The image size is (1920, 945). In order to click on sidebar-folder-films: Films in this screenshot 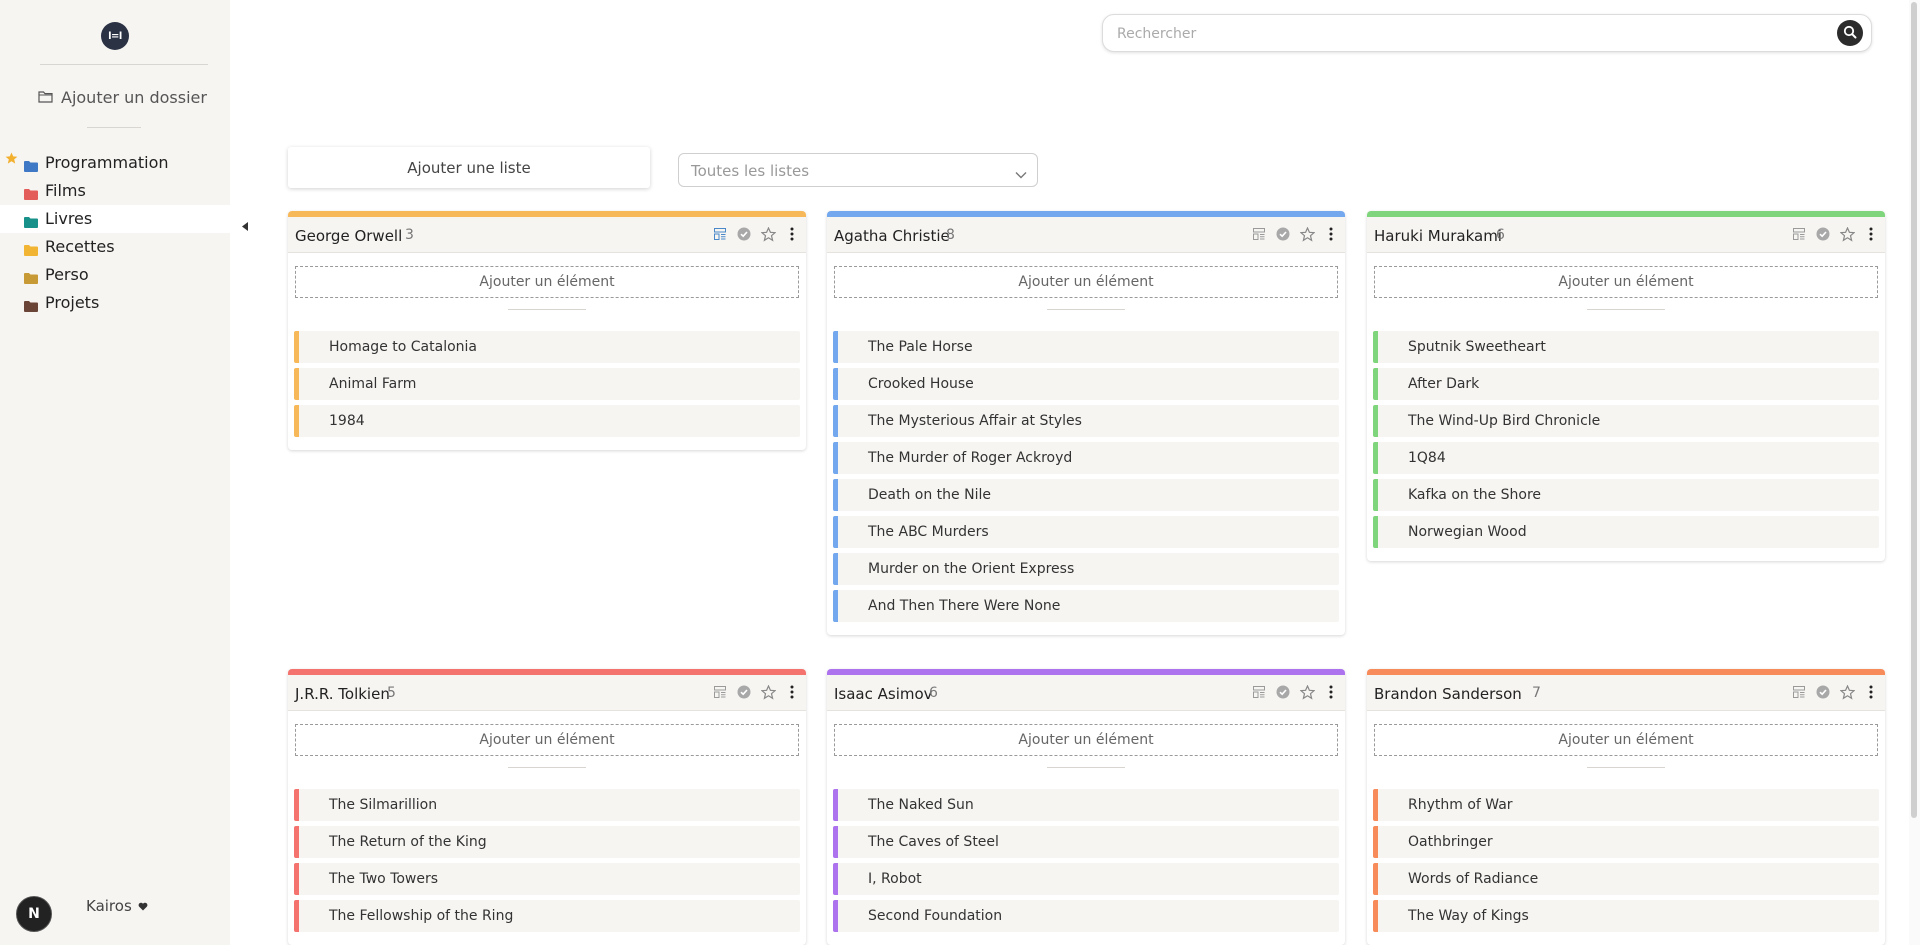, I will do `click(115, 191)`.